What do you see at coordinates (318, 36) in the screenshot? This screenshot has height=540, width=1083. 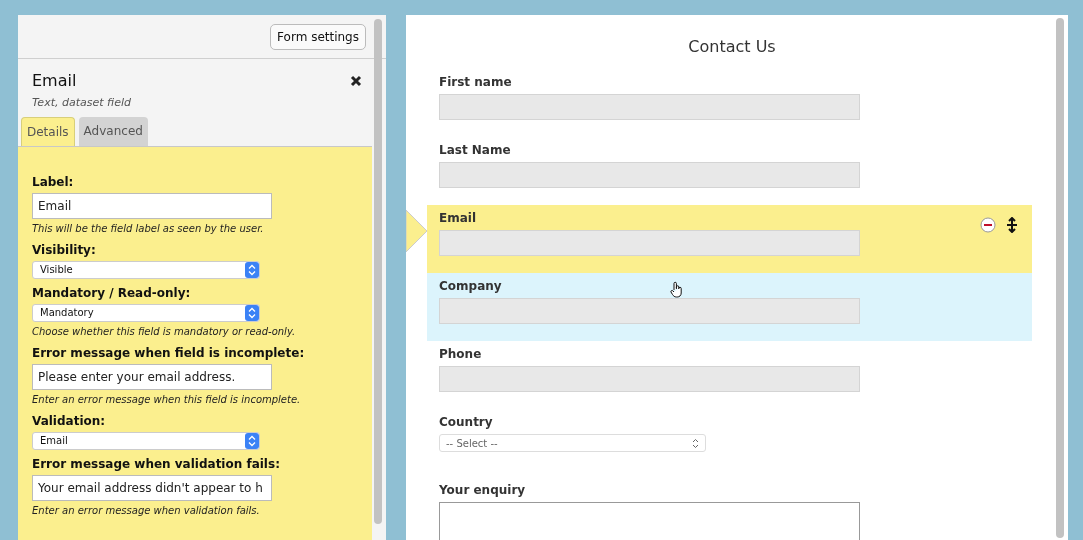 I see `form-settings-button: Form settings` at bounding box center [318, 36].